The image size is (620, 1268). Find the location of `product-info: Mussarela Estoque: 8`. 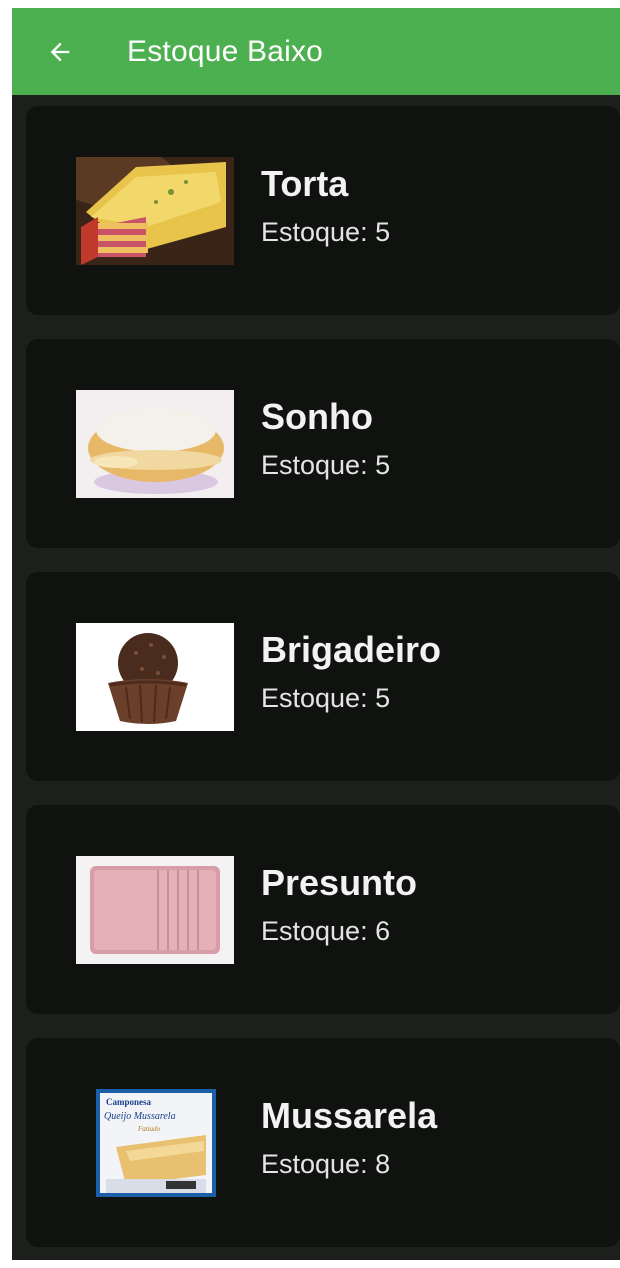

product-info: Mussarela Estoque: 8 is located at coordinates (349, 1139).